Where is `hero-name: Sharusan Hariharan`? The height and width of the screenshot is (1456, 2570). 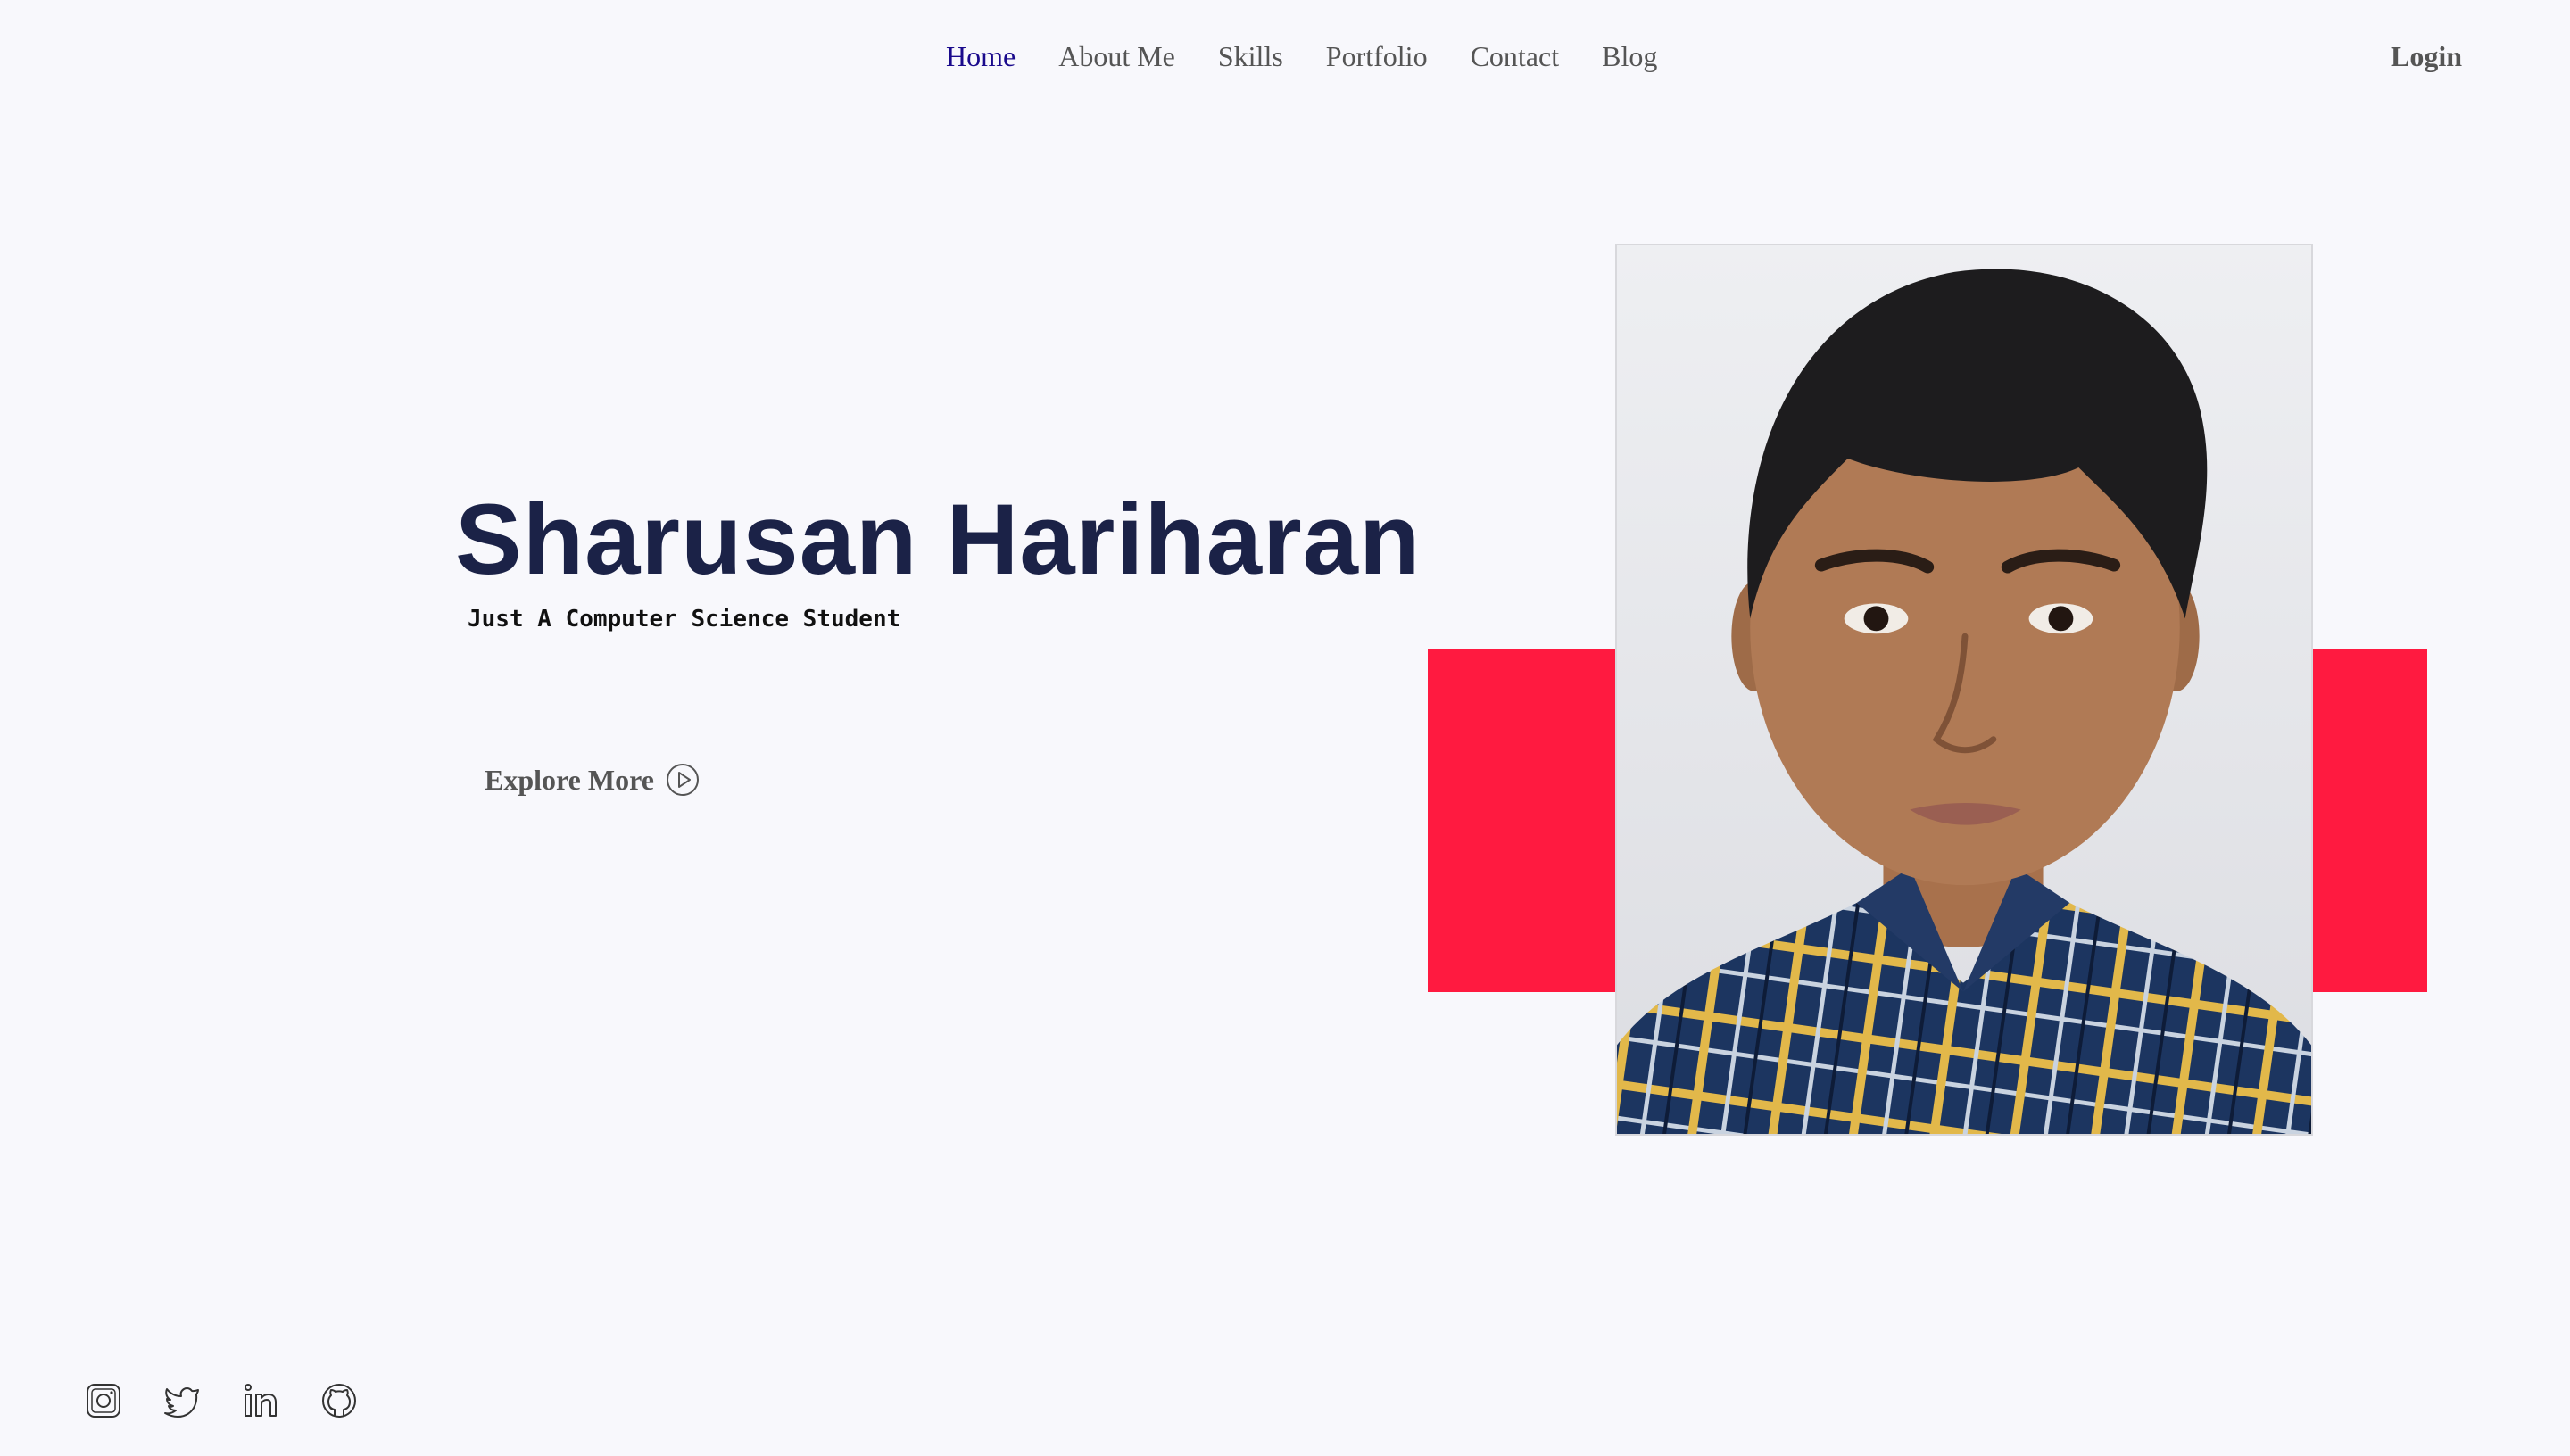
hero-name: Sharusan Hariharan is located at coordinates (938, 539).